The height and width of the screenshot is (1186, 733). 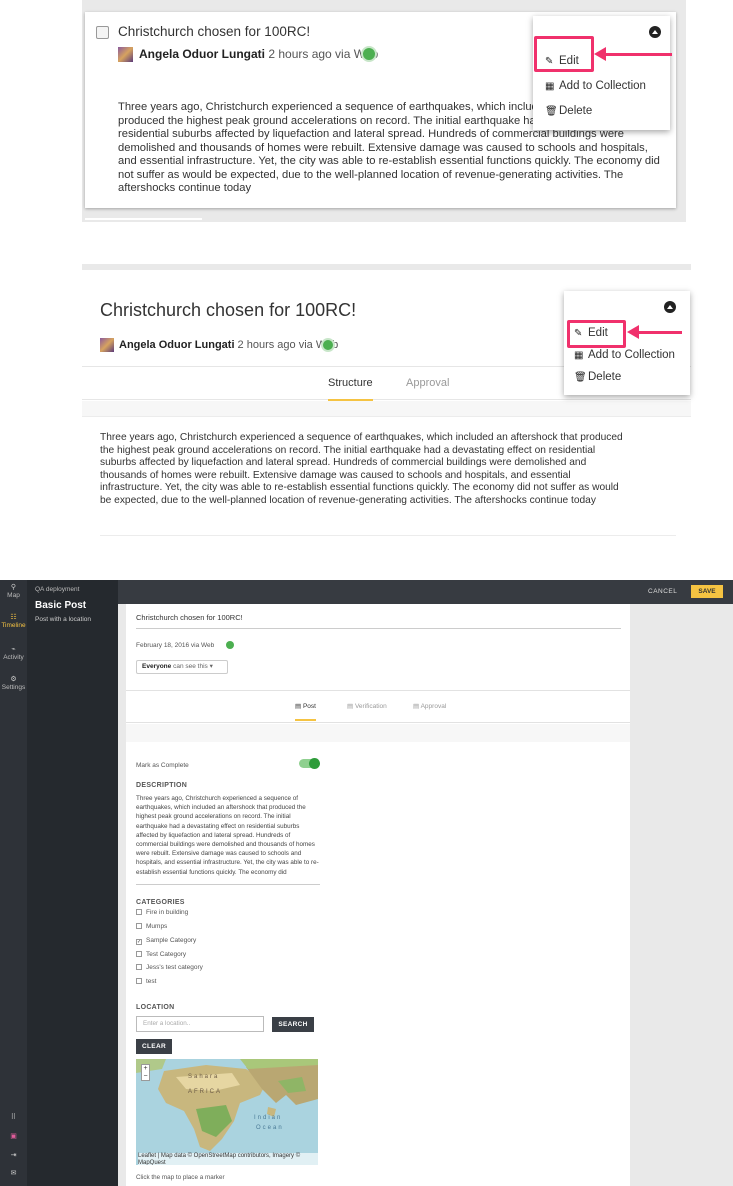 What do you see at coordinates (214, 31) in the screenshot?
I see `post-title: Christchurch chosen for 100RC!` at bounding box center [214, 31].